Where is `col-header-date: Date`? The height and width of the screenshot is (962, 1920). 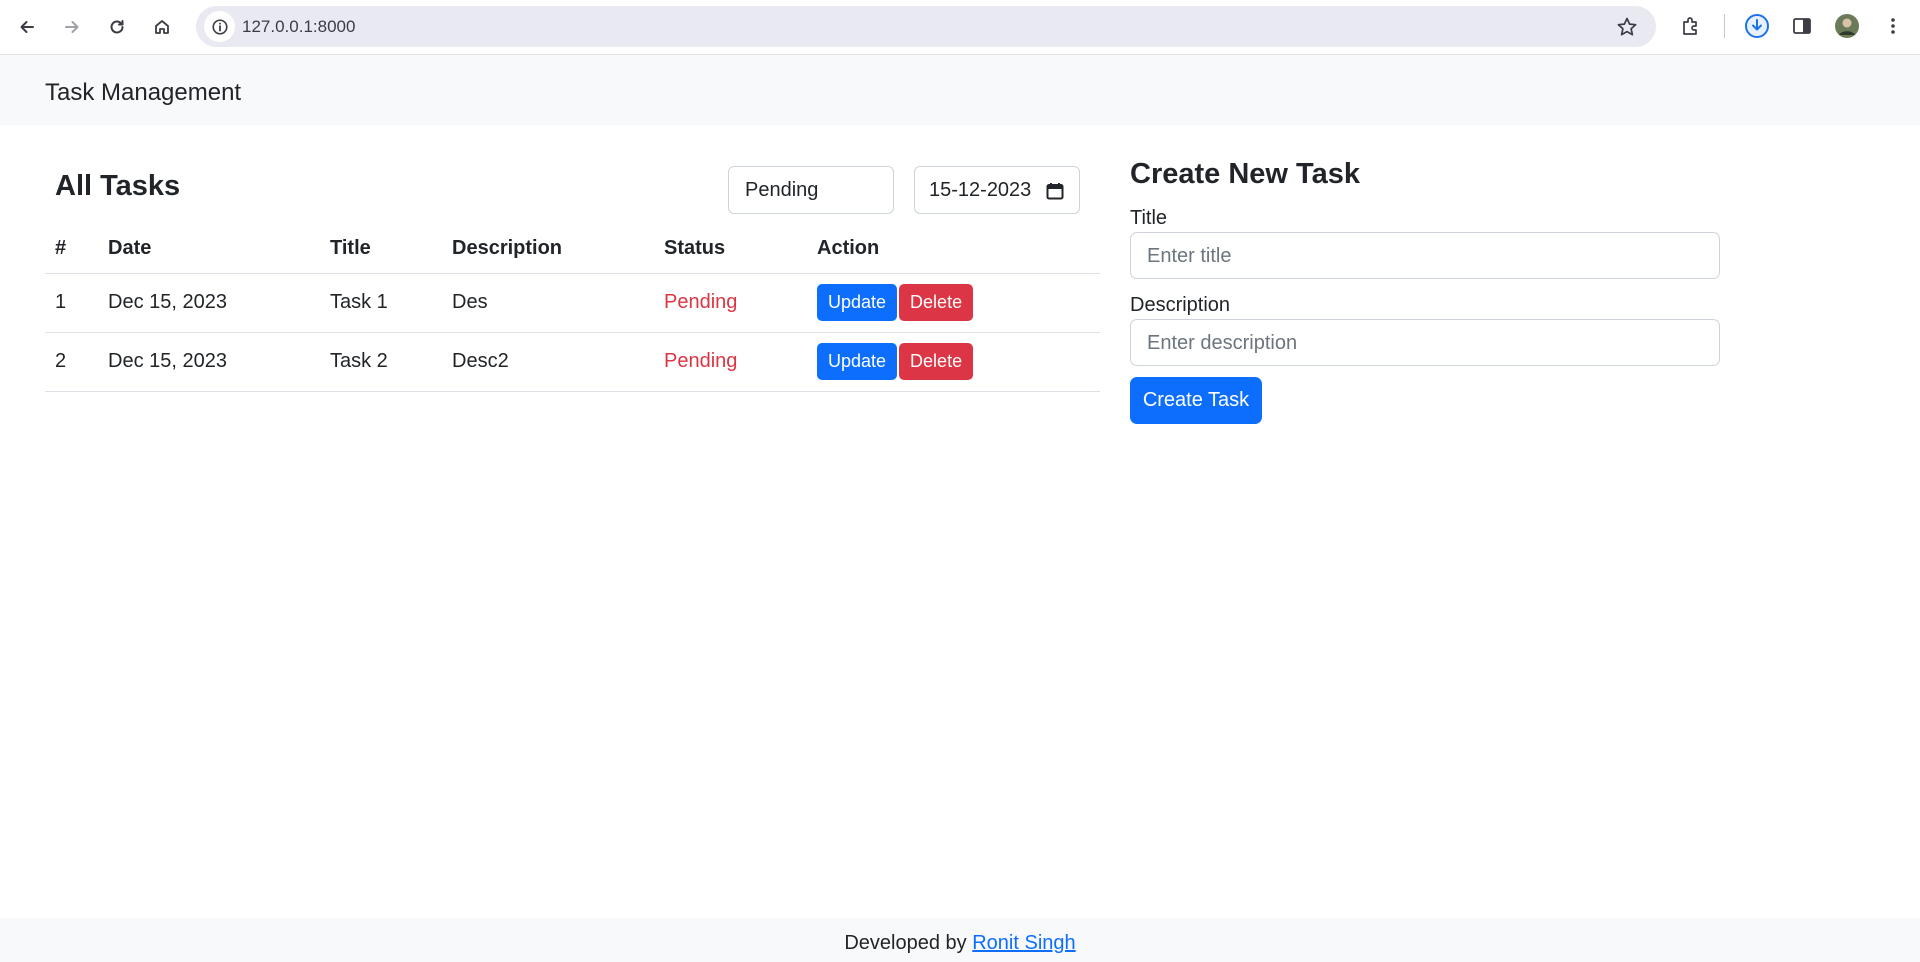 col-header-date: Date is located at coordinates (209, 249).